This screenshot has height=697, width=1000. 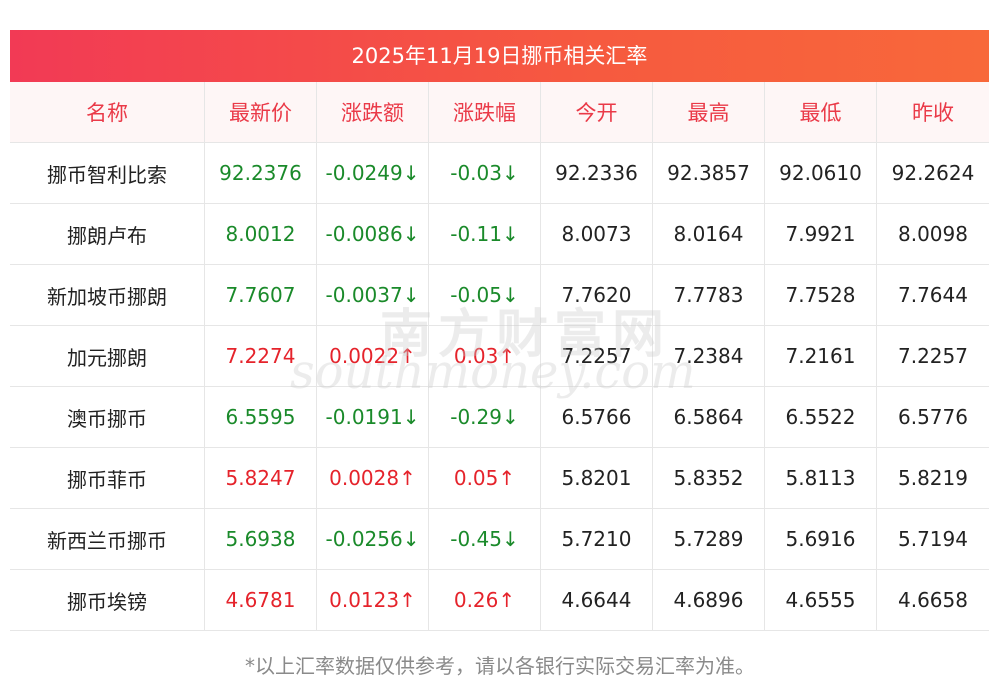 I want to click on cell-pct: -0.45↓, so click(x=484, y=539).